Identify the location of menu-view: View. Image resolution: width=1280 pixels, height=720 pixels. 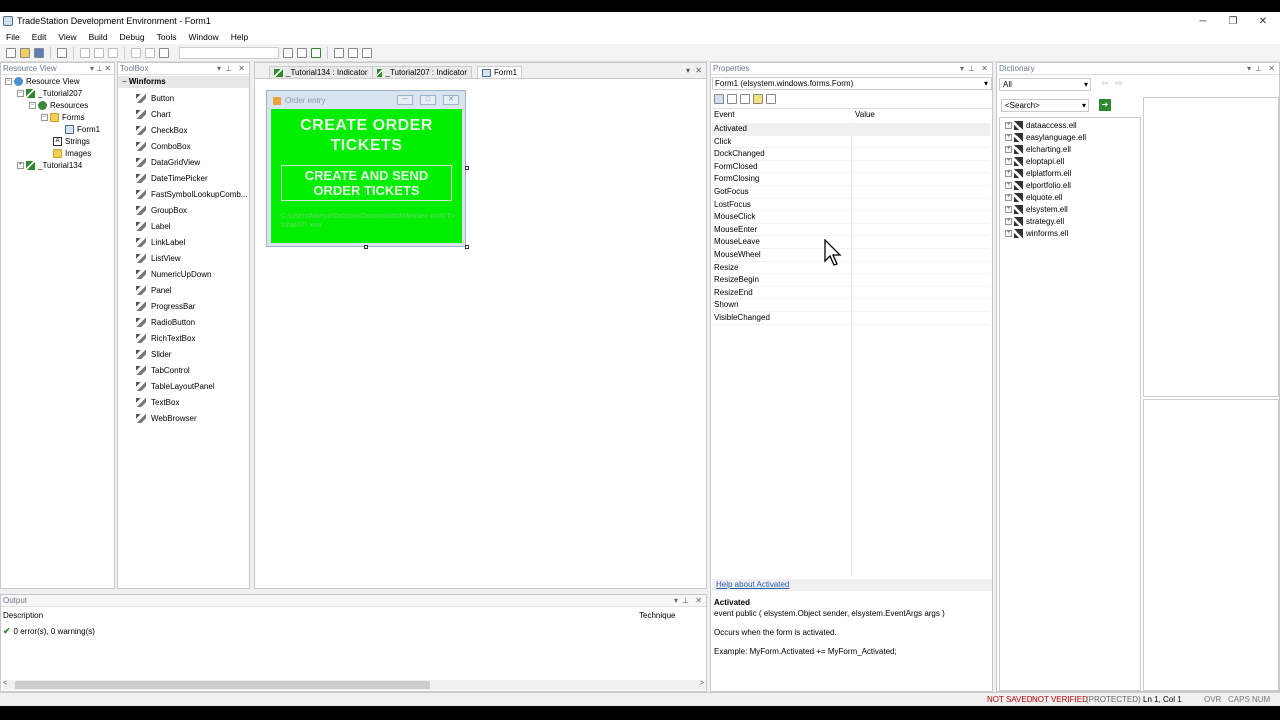
(67, 37).